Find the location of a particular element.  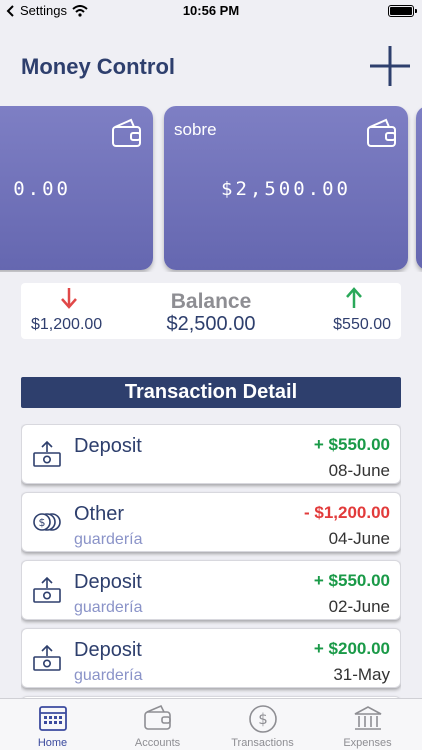

bank-icon is located at coordinates (367, 718).